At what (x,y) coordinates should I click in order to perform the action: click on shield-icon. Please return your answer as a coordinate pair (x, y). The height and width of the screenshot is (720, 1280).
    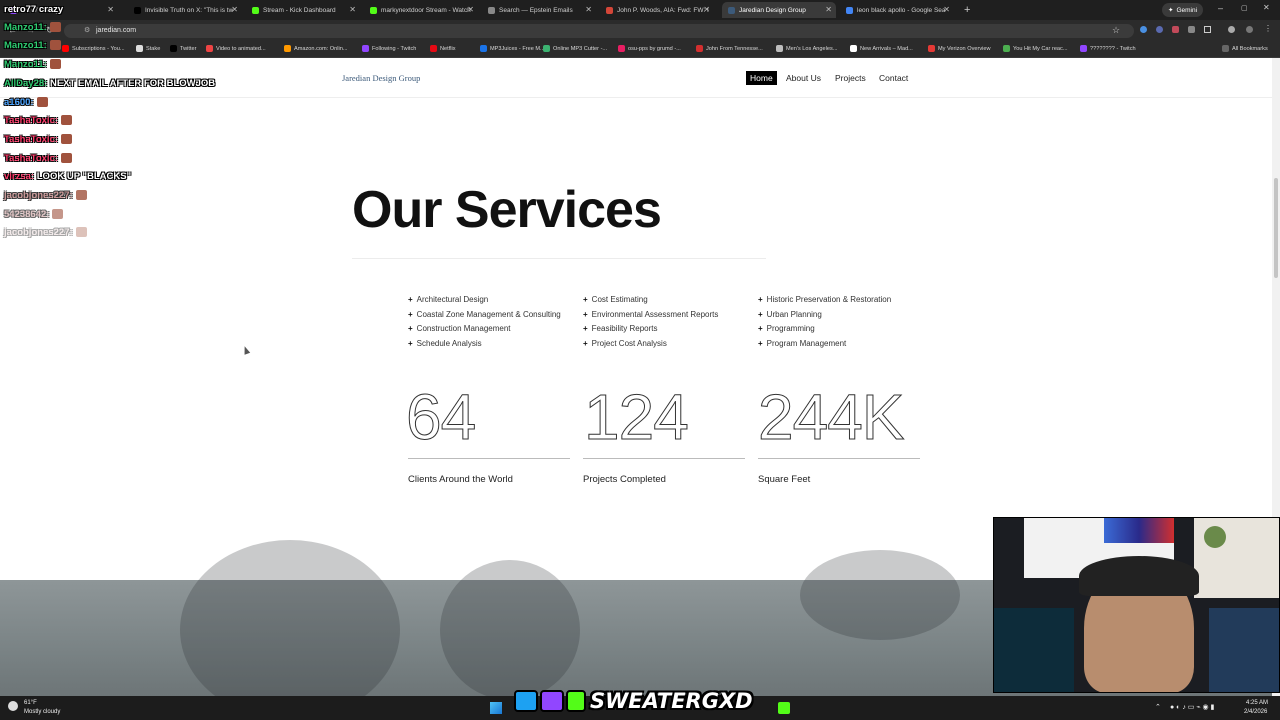
    Looking at the image, I should click on (1175, 29).